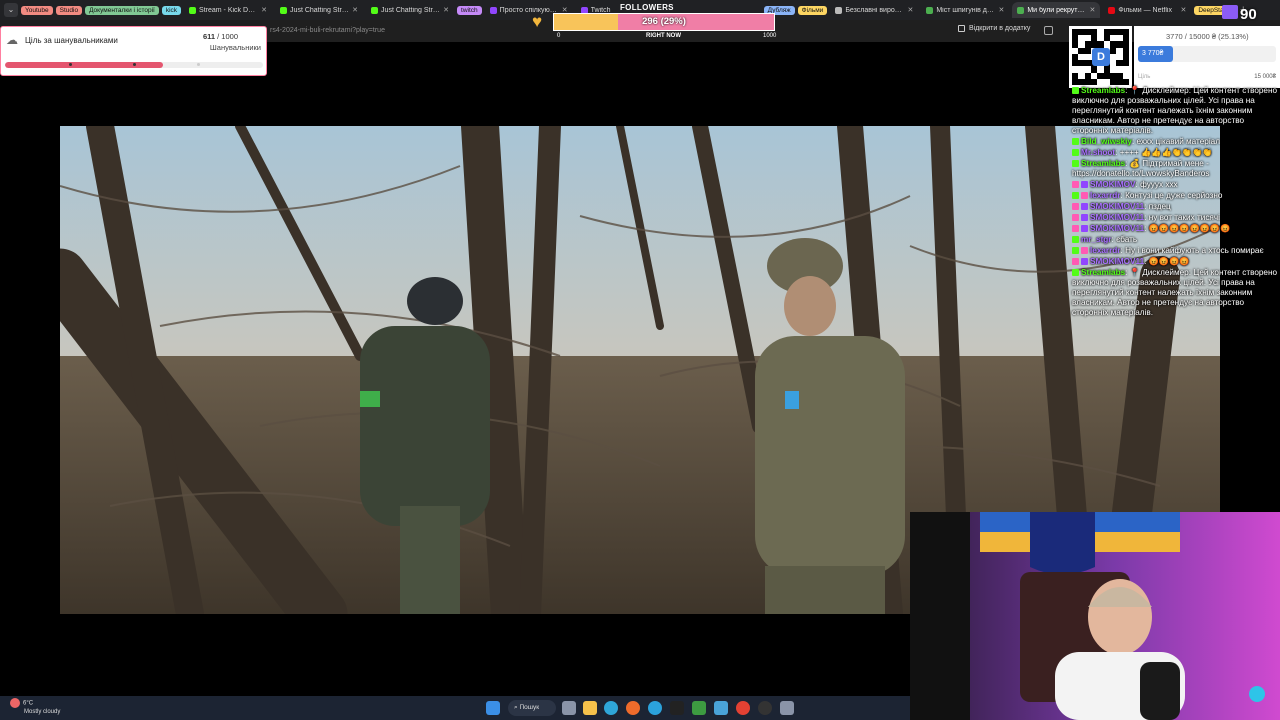 This screenshot has height=720, width=1280. What do you see at coordinates (1169, 261) in the screenshot?
I see `chat-text: 😡😡😡😡` at bounding box center [1169, 261].